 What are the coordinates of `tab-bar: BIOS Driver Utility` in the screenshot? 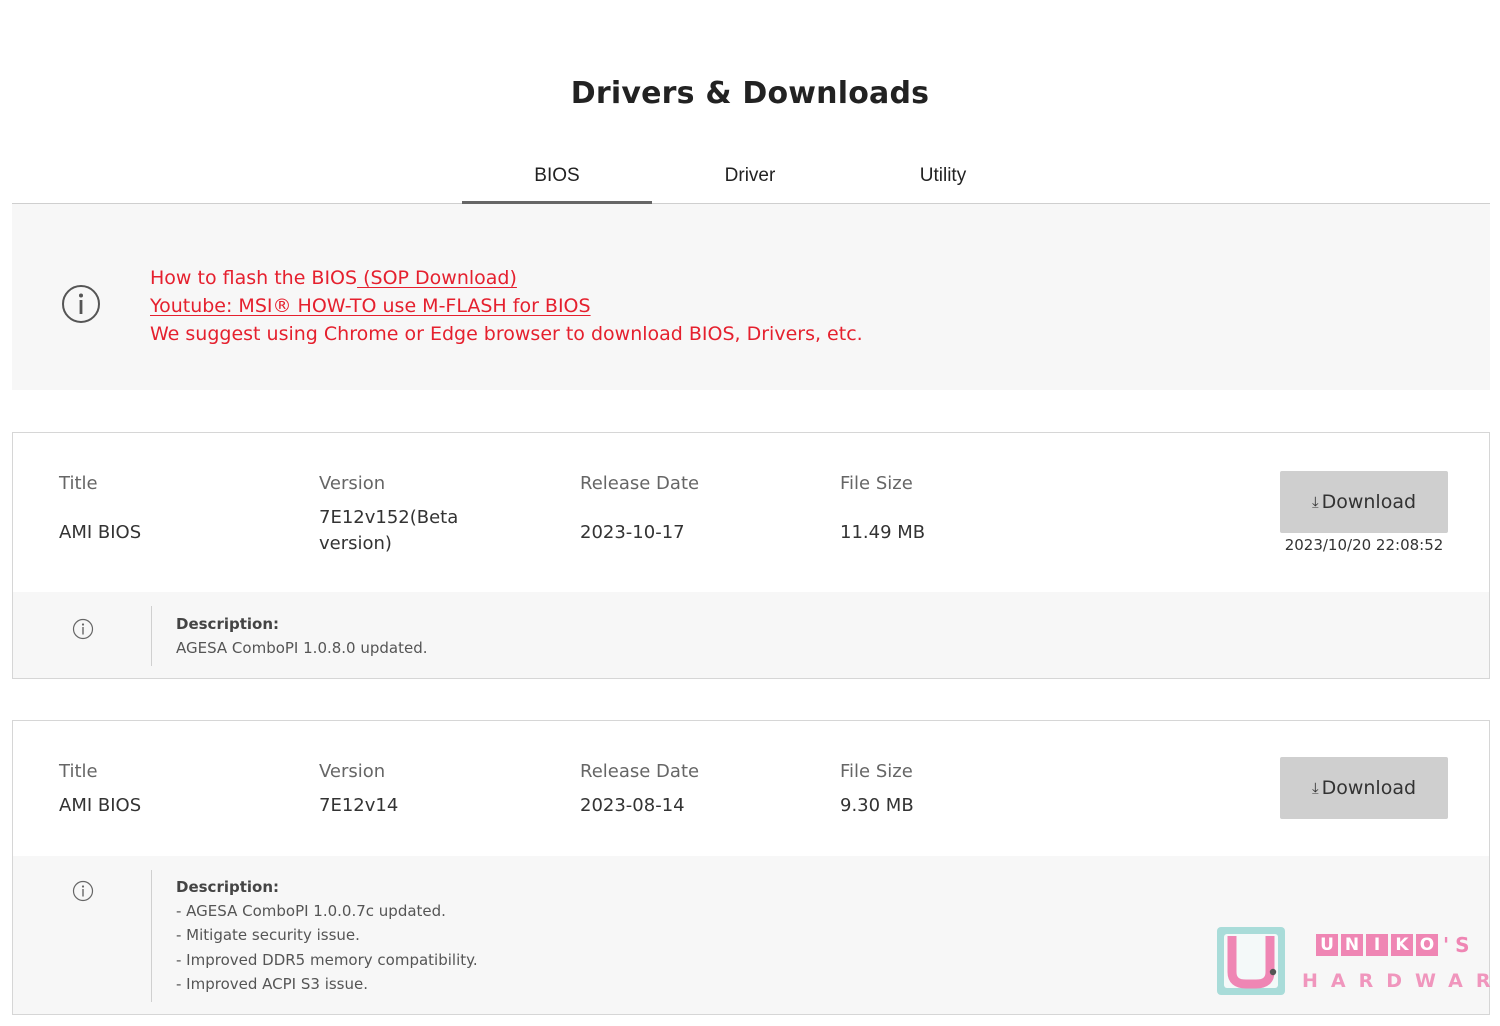 It's located at (751, 177).